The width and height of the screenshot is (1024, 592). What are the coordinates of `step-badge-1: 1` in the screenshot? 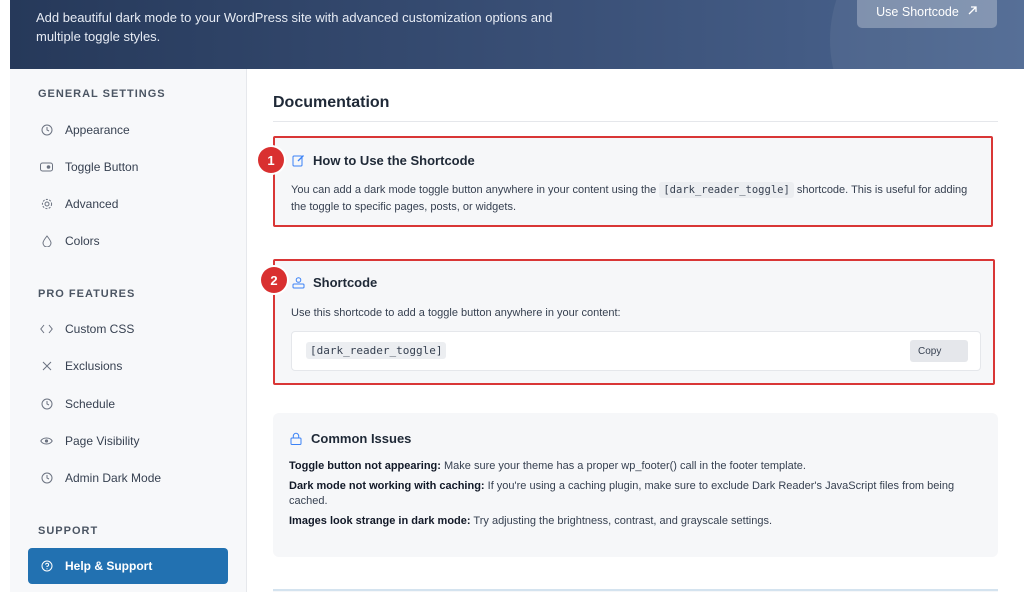 It's located at (271, 160).